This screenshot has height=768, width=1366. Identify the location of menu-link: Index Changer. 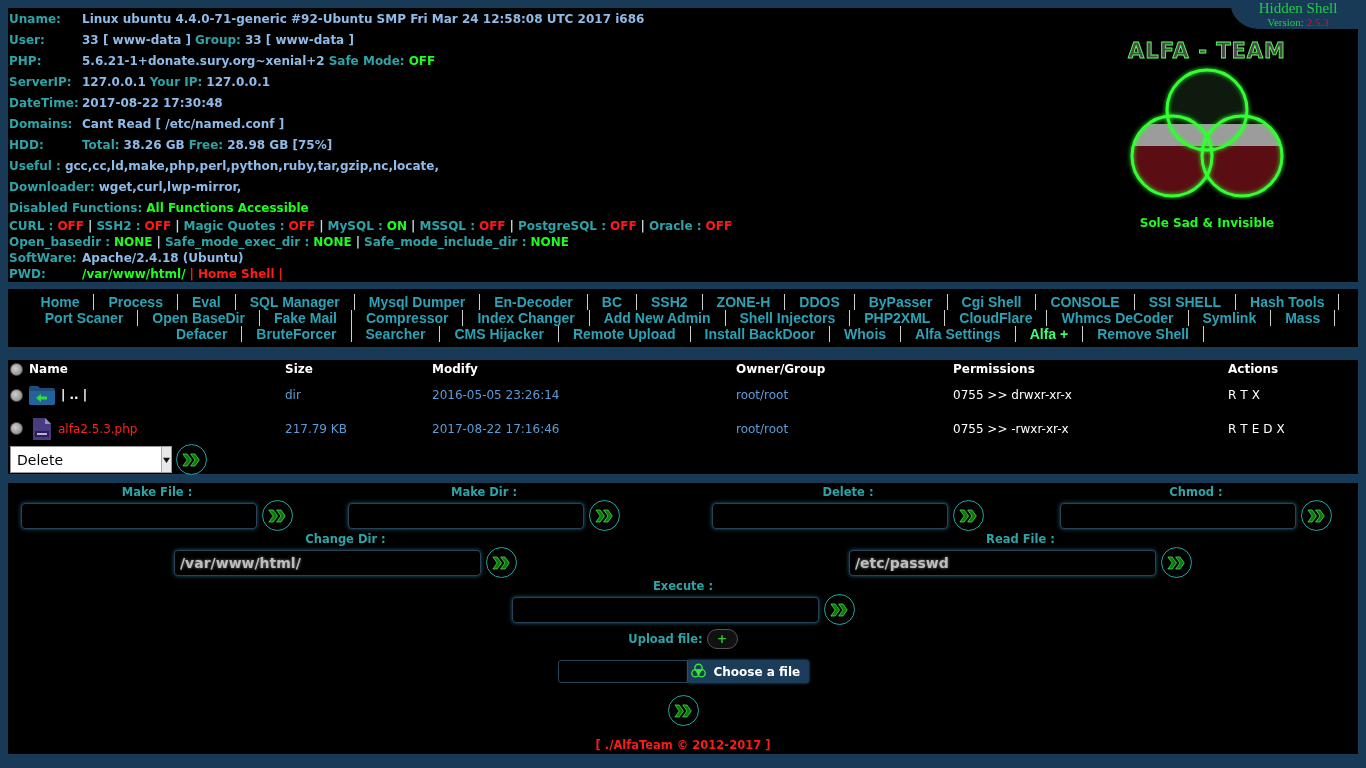
(526, 318).